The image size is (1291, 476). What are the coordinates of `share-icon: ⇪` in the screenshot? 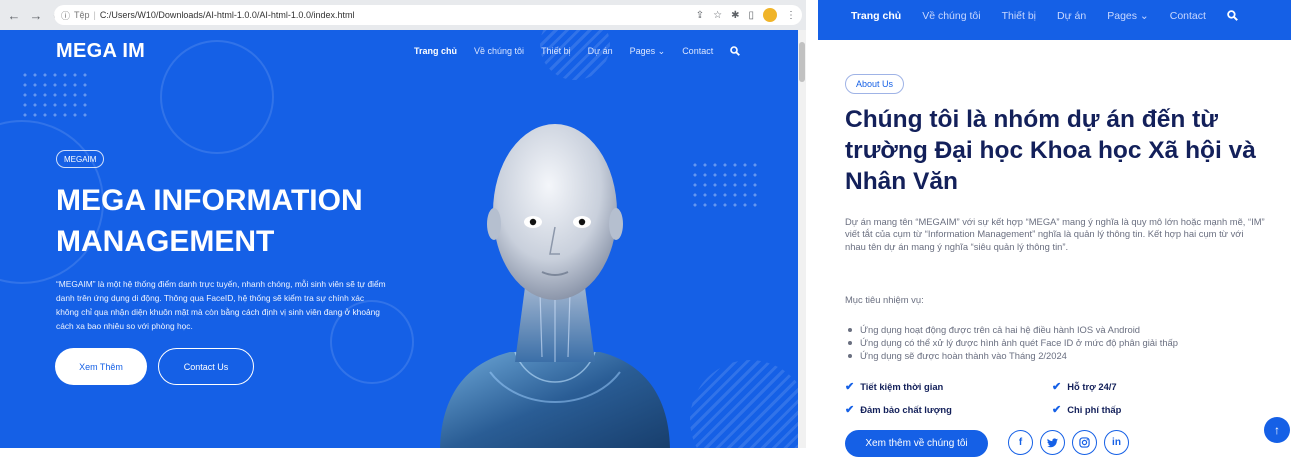 It's located at (700, 15).